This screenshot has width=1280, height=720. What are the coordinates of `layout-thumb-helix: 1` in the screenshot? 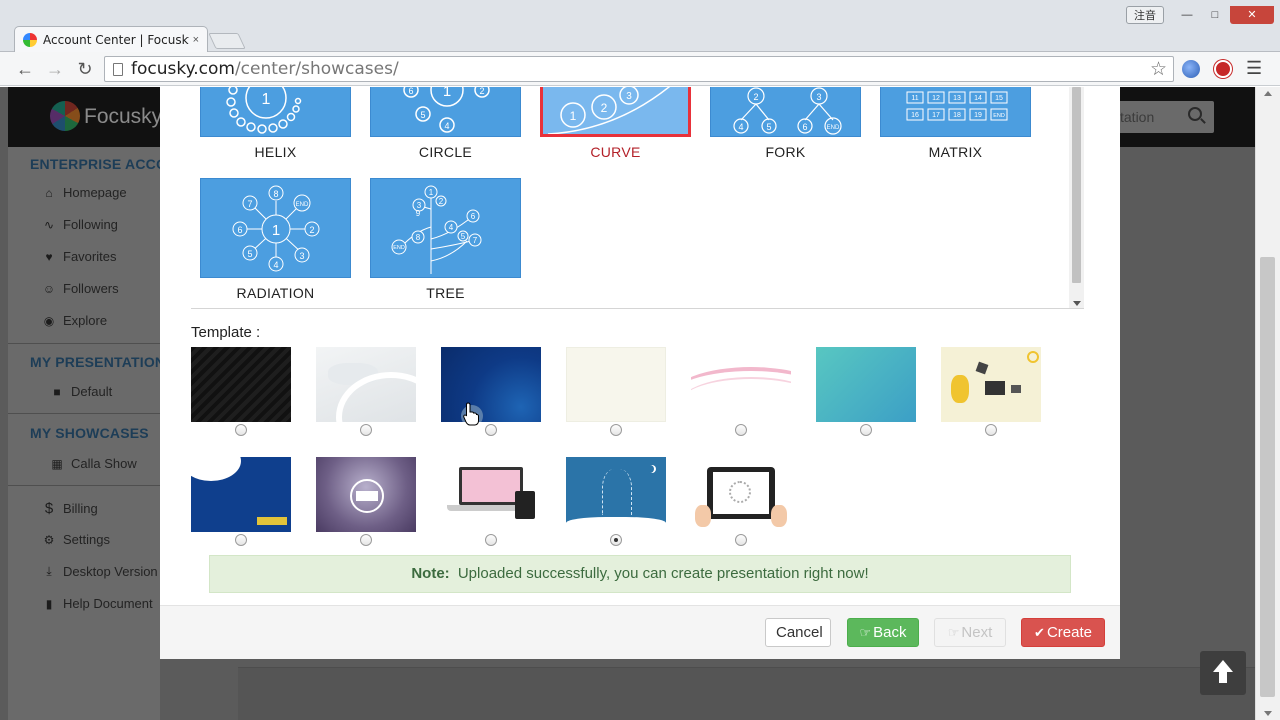 It's located at (275, 112).